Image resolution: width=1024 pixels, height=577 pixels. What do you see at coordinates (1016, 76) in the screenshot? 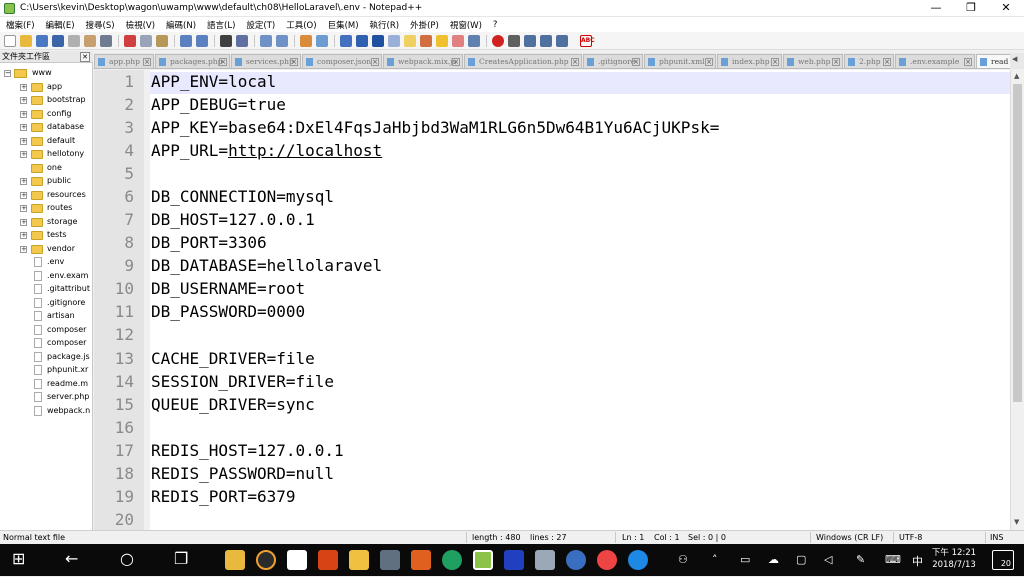
I see `scroll-up-icon: ▲` at bounding box center [1016, 76].